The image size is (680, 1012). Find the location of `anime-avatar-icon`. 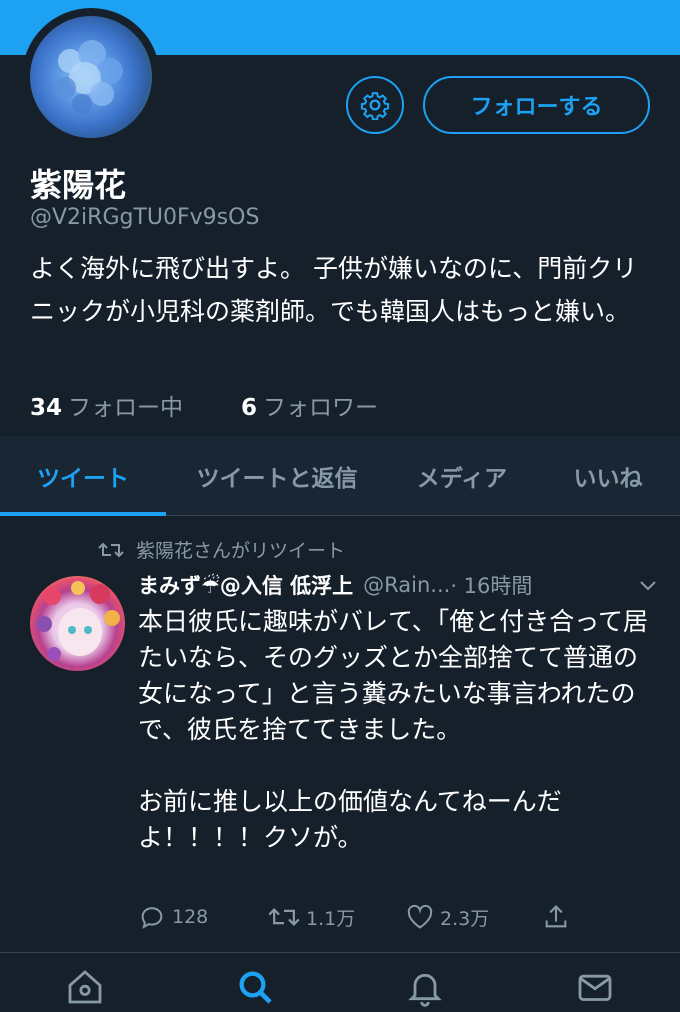

anime-avatar-icon is located at coordinates (78, 621).